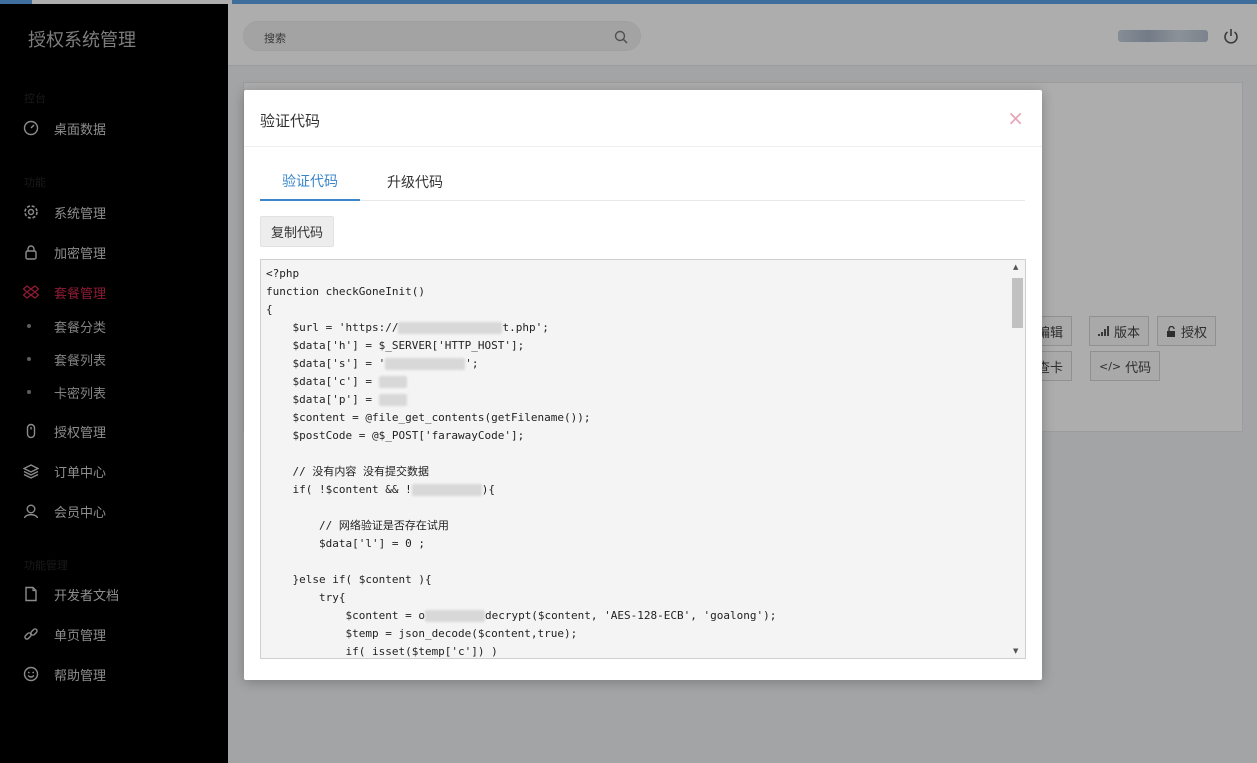 Image resolution: width=1257 pixels, height=763 pixels. What do you see at coordinates (290, 121) in the screenshot?
I see `modal-title: 验证代码` at bounding box center [290, 121].